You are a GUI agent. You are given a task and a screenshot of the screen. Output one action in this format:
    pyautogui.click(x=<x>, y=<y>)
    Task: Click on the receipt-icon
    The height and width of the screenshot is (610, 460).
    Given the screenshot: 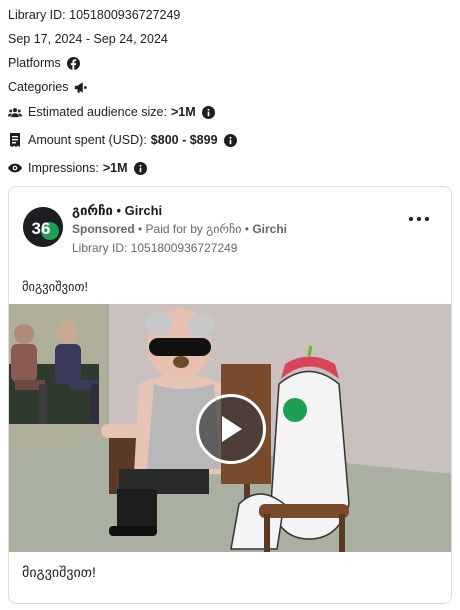 What is the action you would take?
    pyautogui.click(x=15, y=140)
    